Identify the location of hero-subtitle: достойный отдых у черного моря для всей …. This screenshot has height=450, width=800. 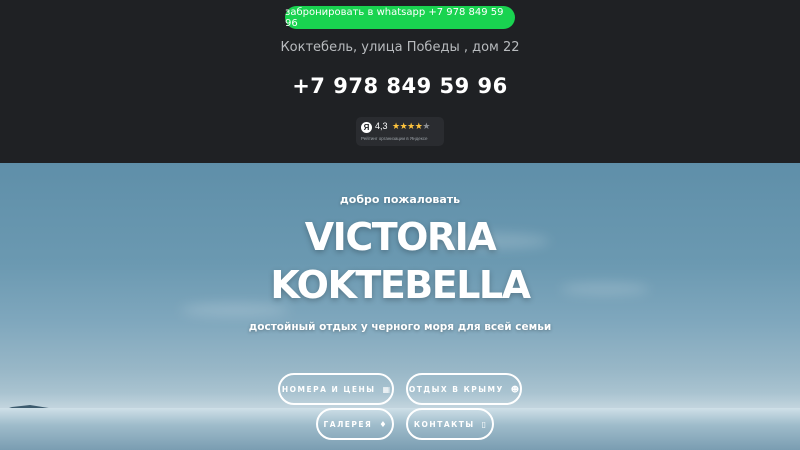
(400, 327).